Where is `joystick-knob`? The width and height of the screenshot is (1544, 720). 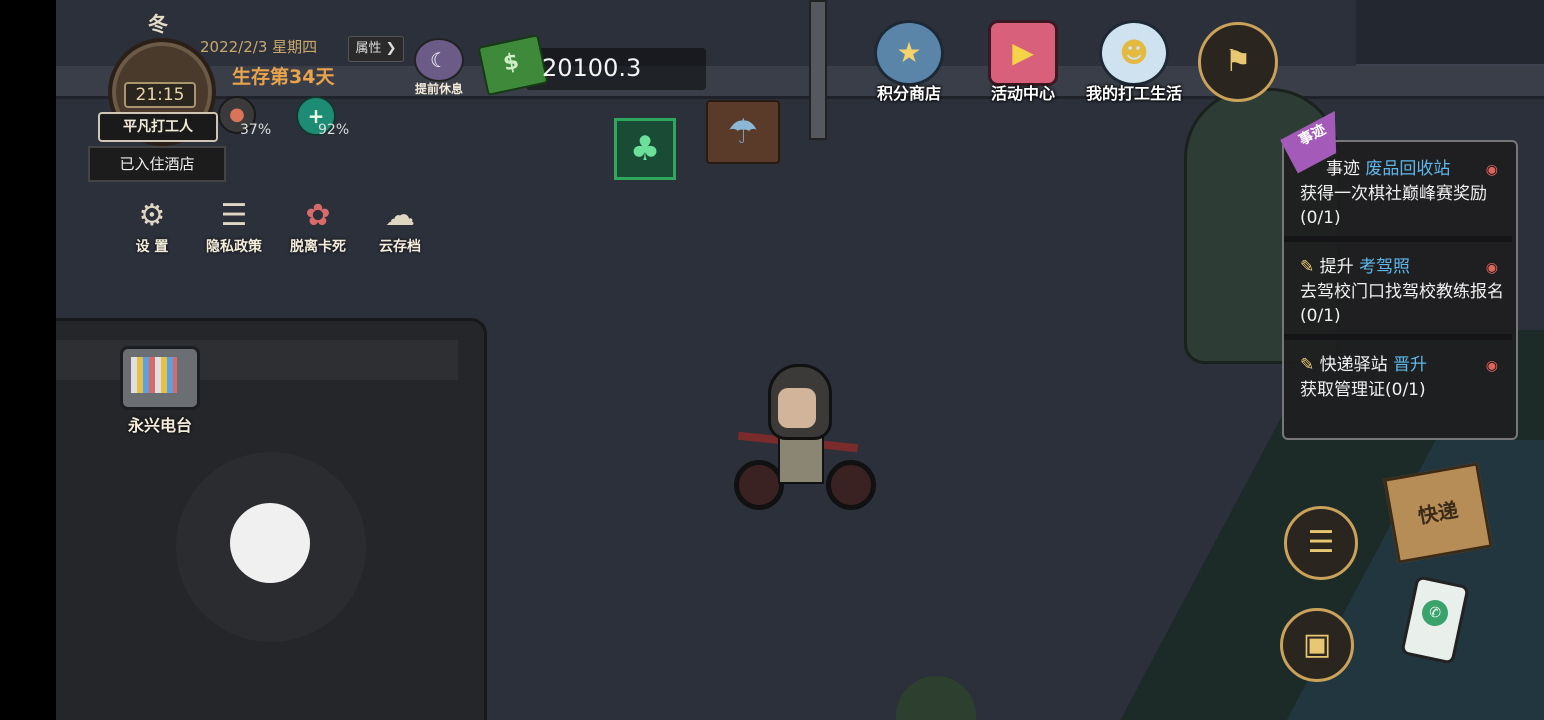 joystick-knob is located at coordinates (270, 543).